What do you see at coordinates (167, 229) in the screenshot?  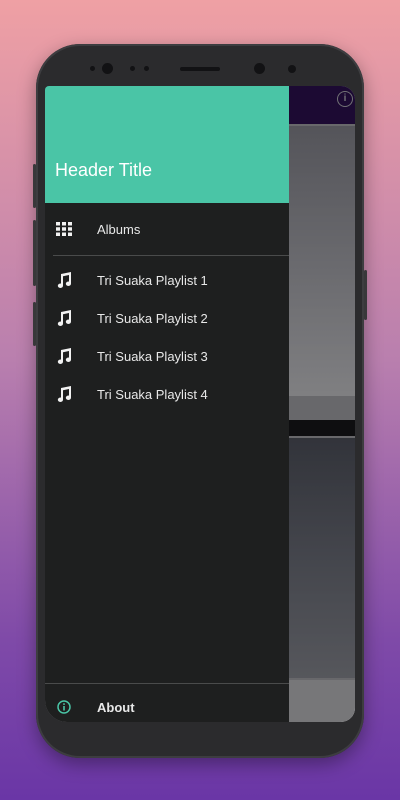 I see `menu-item-albums: Albums` at bounding box center [167, 229].